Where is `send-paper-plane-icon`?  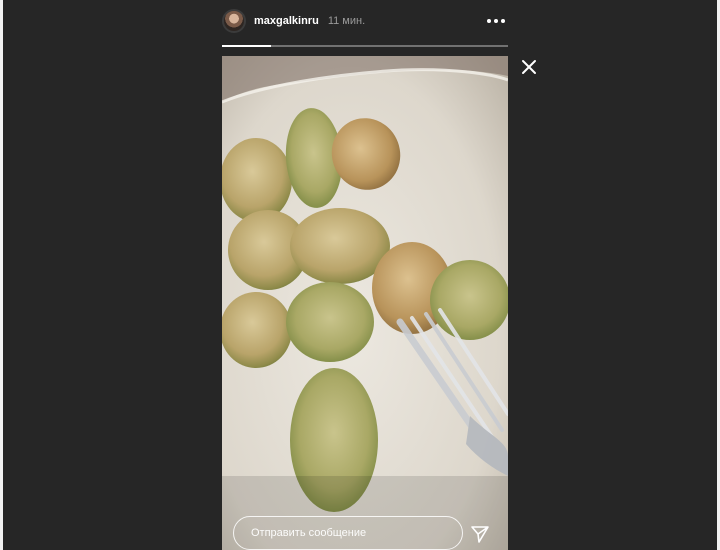 send-paper-plane-icon is located at coordinates (480, 534).